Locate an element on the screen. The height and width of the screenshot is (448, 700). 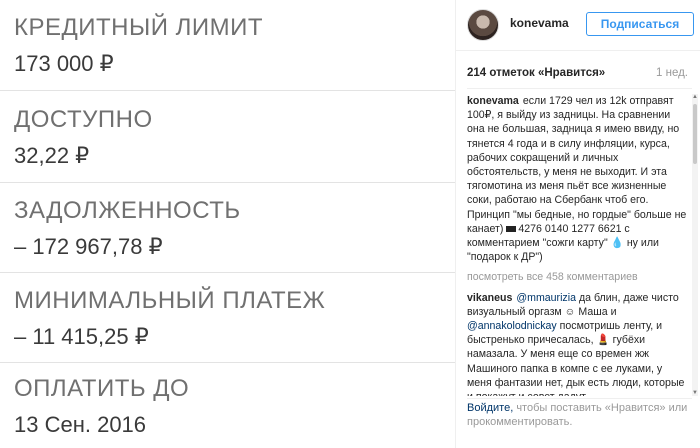
mention-link: @mmaurizia is located at coordinates (546, 298).